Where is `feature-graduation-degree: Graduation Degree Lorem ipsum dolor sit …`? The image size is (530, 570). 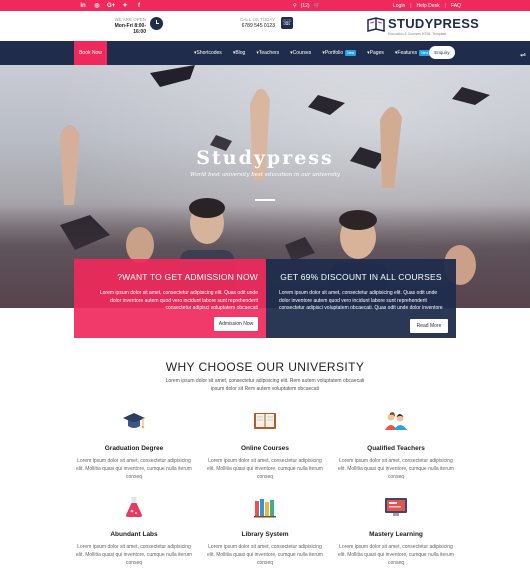 feature-graduation-degree: Graduation Degree Lorem ipsum dolor sit … is located at coordinates (134, 445).